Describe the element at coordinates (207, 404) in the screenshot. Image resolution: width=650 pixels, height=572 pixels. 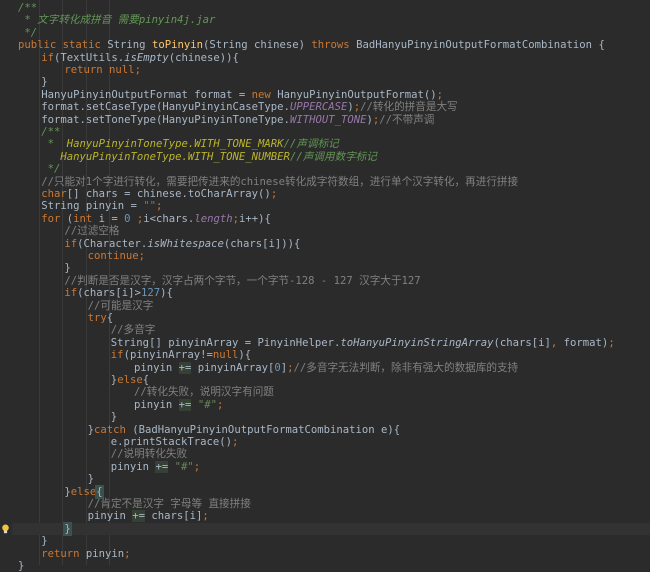
I see `code-token: "#"` at that location.